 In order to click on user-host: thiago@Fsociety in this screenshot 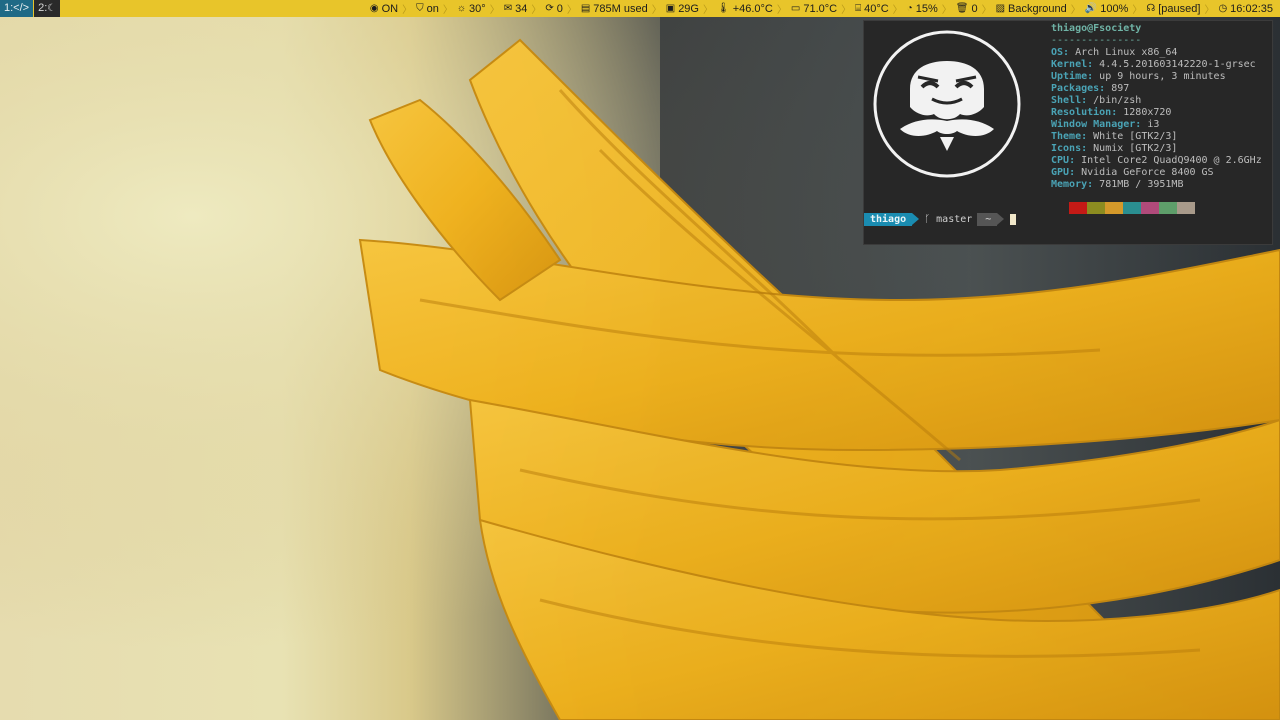, I will do `click(1096, 28)`.